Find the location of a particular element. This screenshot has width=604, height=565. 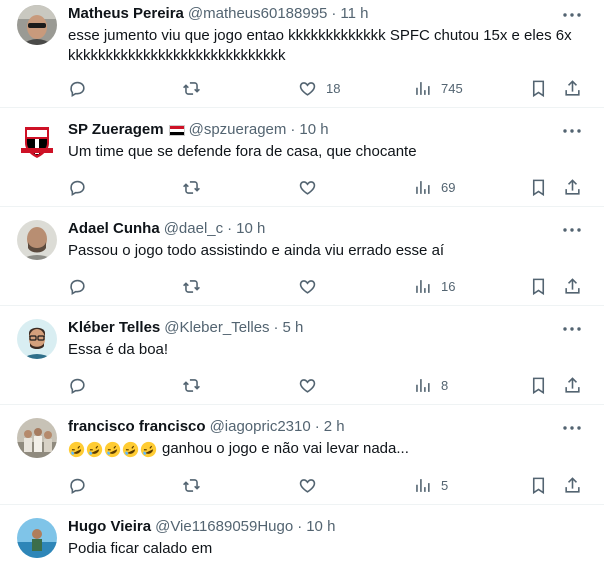

timestamp: 5 h is located at coordinates (293, 328).